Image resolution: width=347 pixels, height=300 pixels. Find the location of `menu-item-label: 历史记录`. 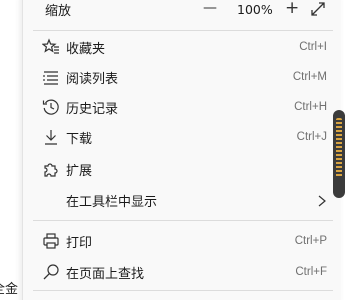

menu-item-label: 历史记录 is located at coordinates (92, 109).